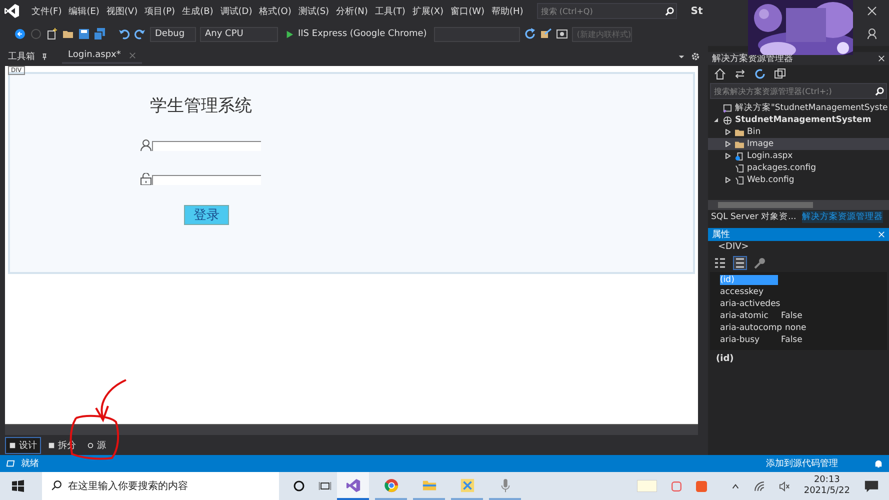 Image resolution: width=889 pixels, height=500 pixels. What do you see at coordinates (871, 486) in the screenshot?
I see `notification-icon` at bounding box center [871, 486].